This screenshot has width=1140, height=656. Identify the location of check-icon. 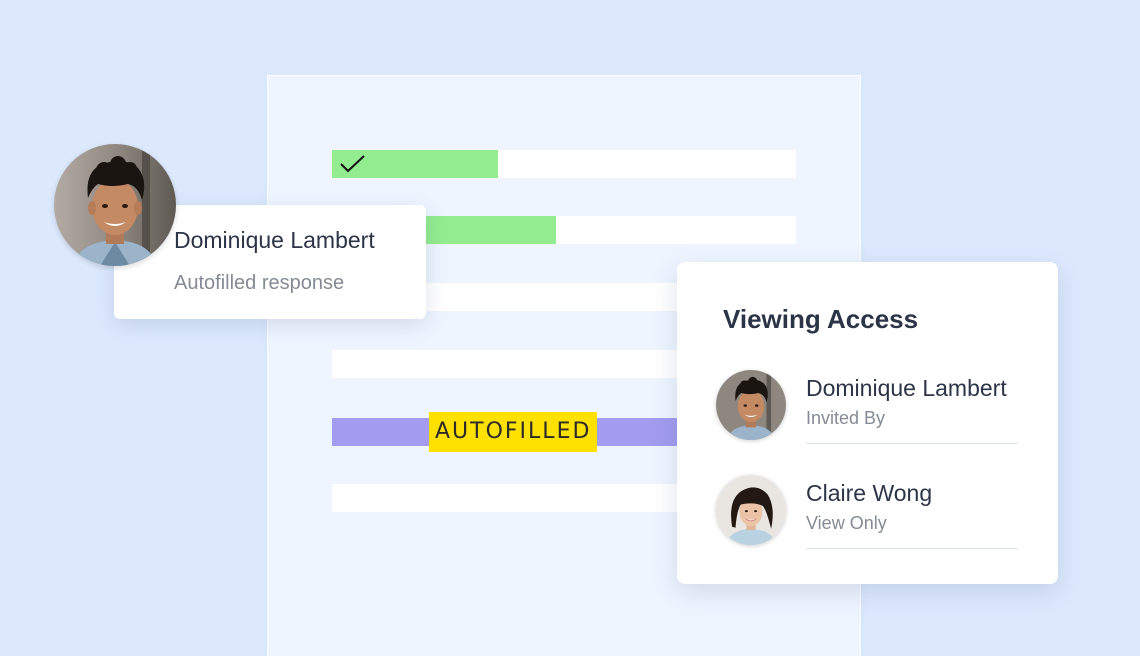
(352, 164).